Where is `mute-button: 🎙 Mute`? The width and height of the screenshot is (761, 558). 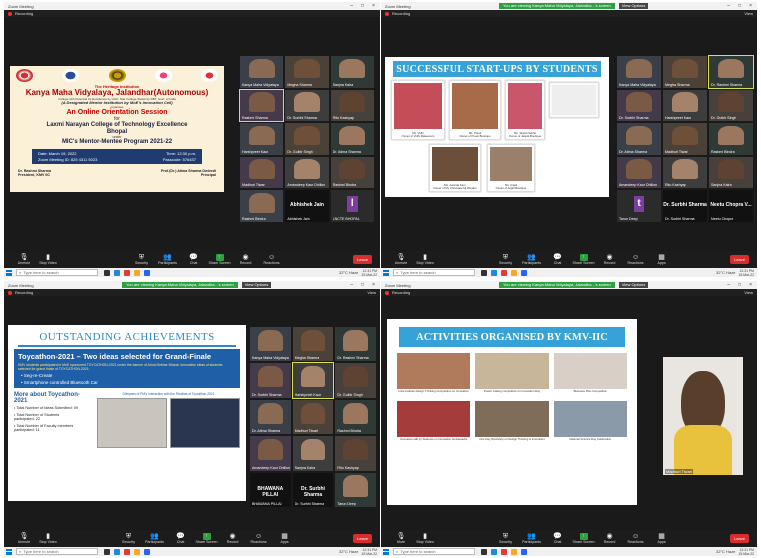
mute-button: 🎙 Mute is located at coordinates (401, 538).